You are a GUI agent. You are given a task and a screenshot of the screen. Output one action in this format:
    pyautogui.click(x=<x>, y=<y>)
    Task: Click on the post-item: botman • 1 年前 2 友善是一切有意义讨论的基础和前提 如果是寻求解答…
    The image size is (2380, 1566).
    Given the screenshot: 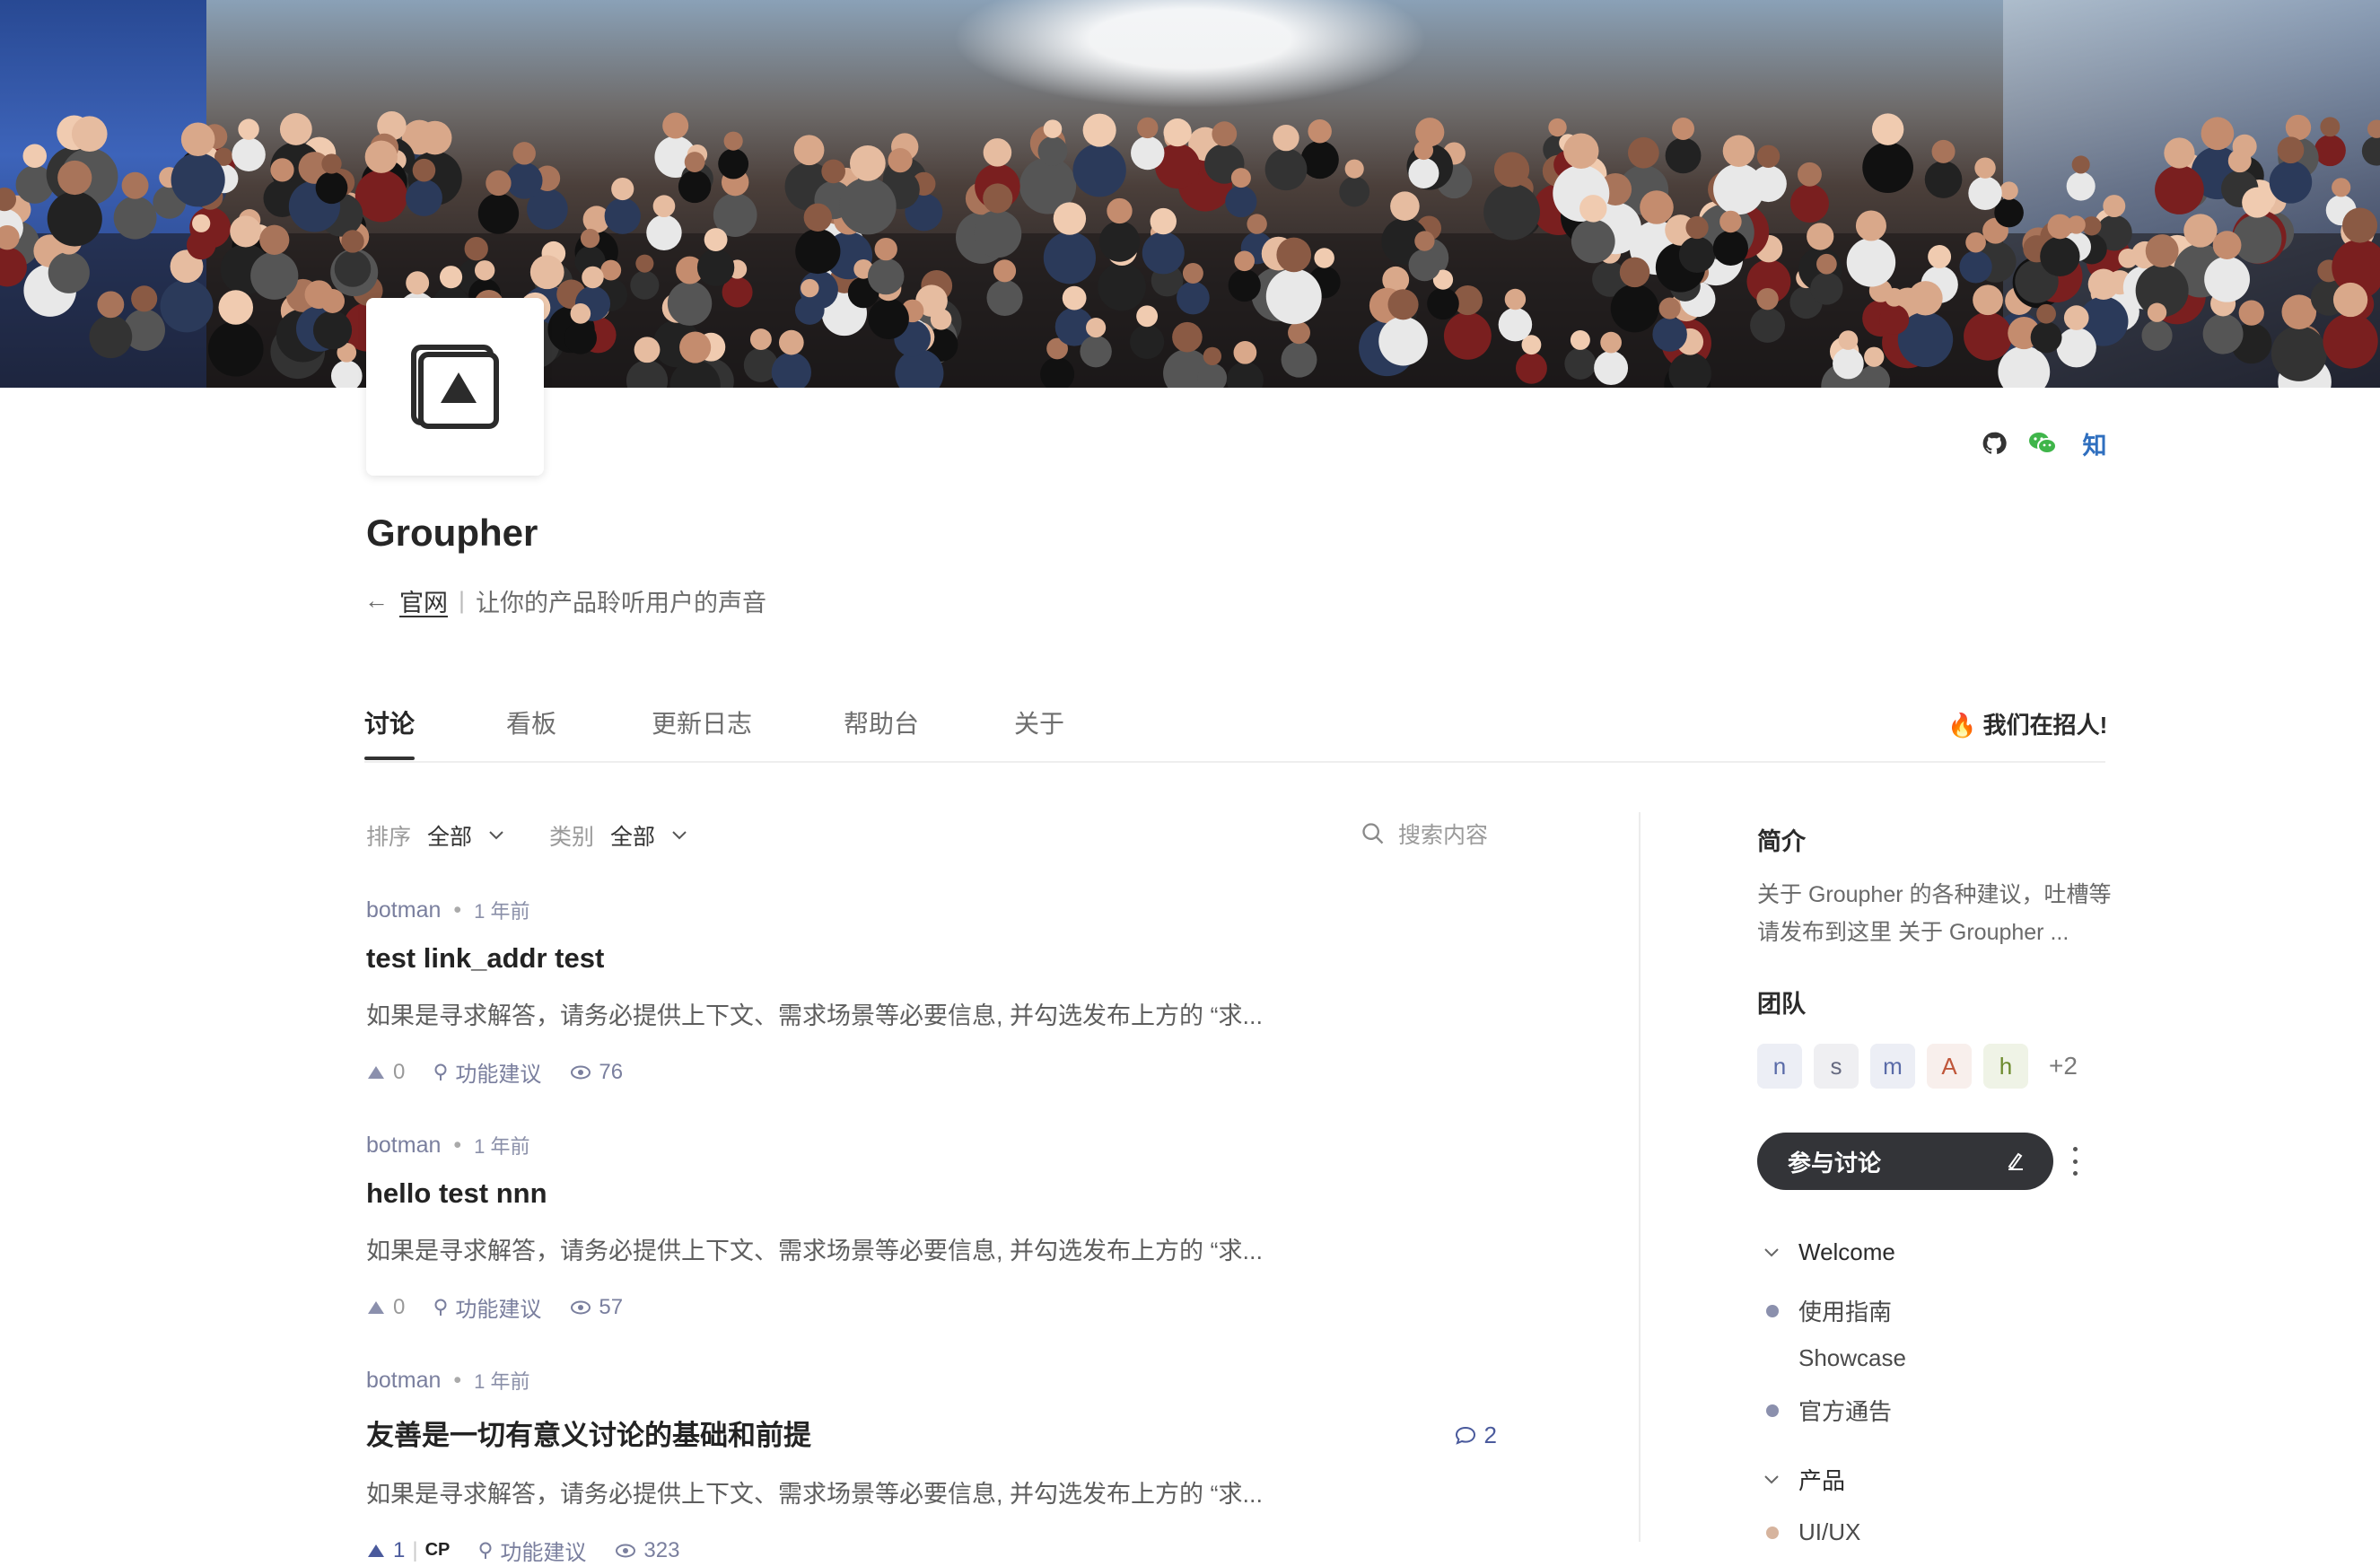 What is the action you would take?
    pyautogui.click(x=931, y=1466)
    